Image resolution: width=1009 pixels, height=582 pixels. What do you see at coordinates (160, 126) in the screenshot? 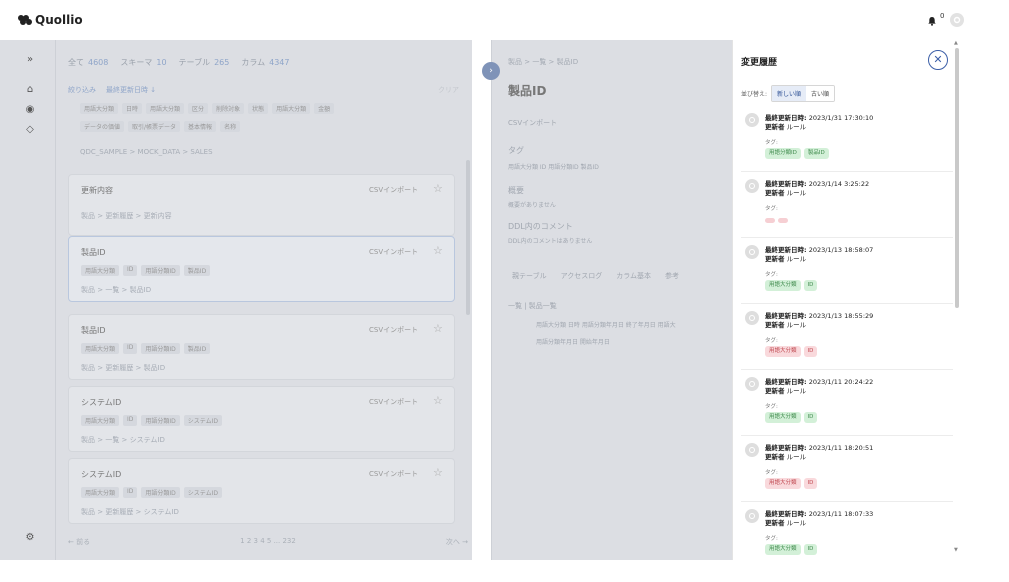
I see `top-card-tags-2: データの価値 取引/帳票データ 基本情報 名称` at bounding box center [160, 126].